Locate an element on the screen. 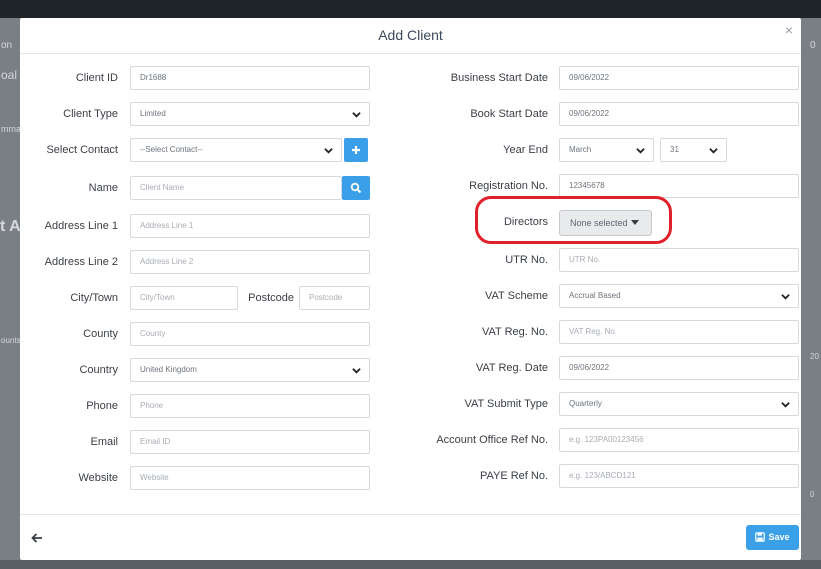 Image resolution: width=821 pixels, height=569 pixels. vat-submit-type-label: VAT Submit Type is located at coordinates (506, 404).